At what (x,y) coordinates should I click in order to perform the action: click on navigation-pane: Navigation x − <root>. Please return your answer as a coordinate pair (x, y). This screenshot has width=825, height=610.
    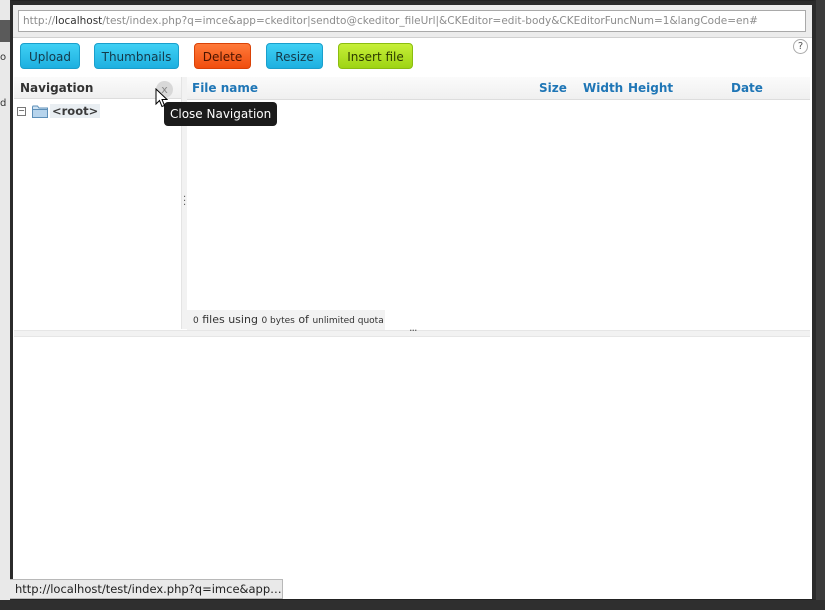
    Looking at the image, I should click on (98, 203).